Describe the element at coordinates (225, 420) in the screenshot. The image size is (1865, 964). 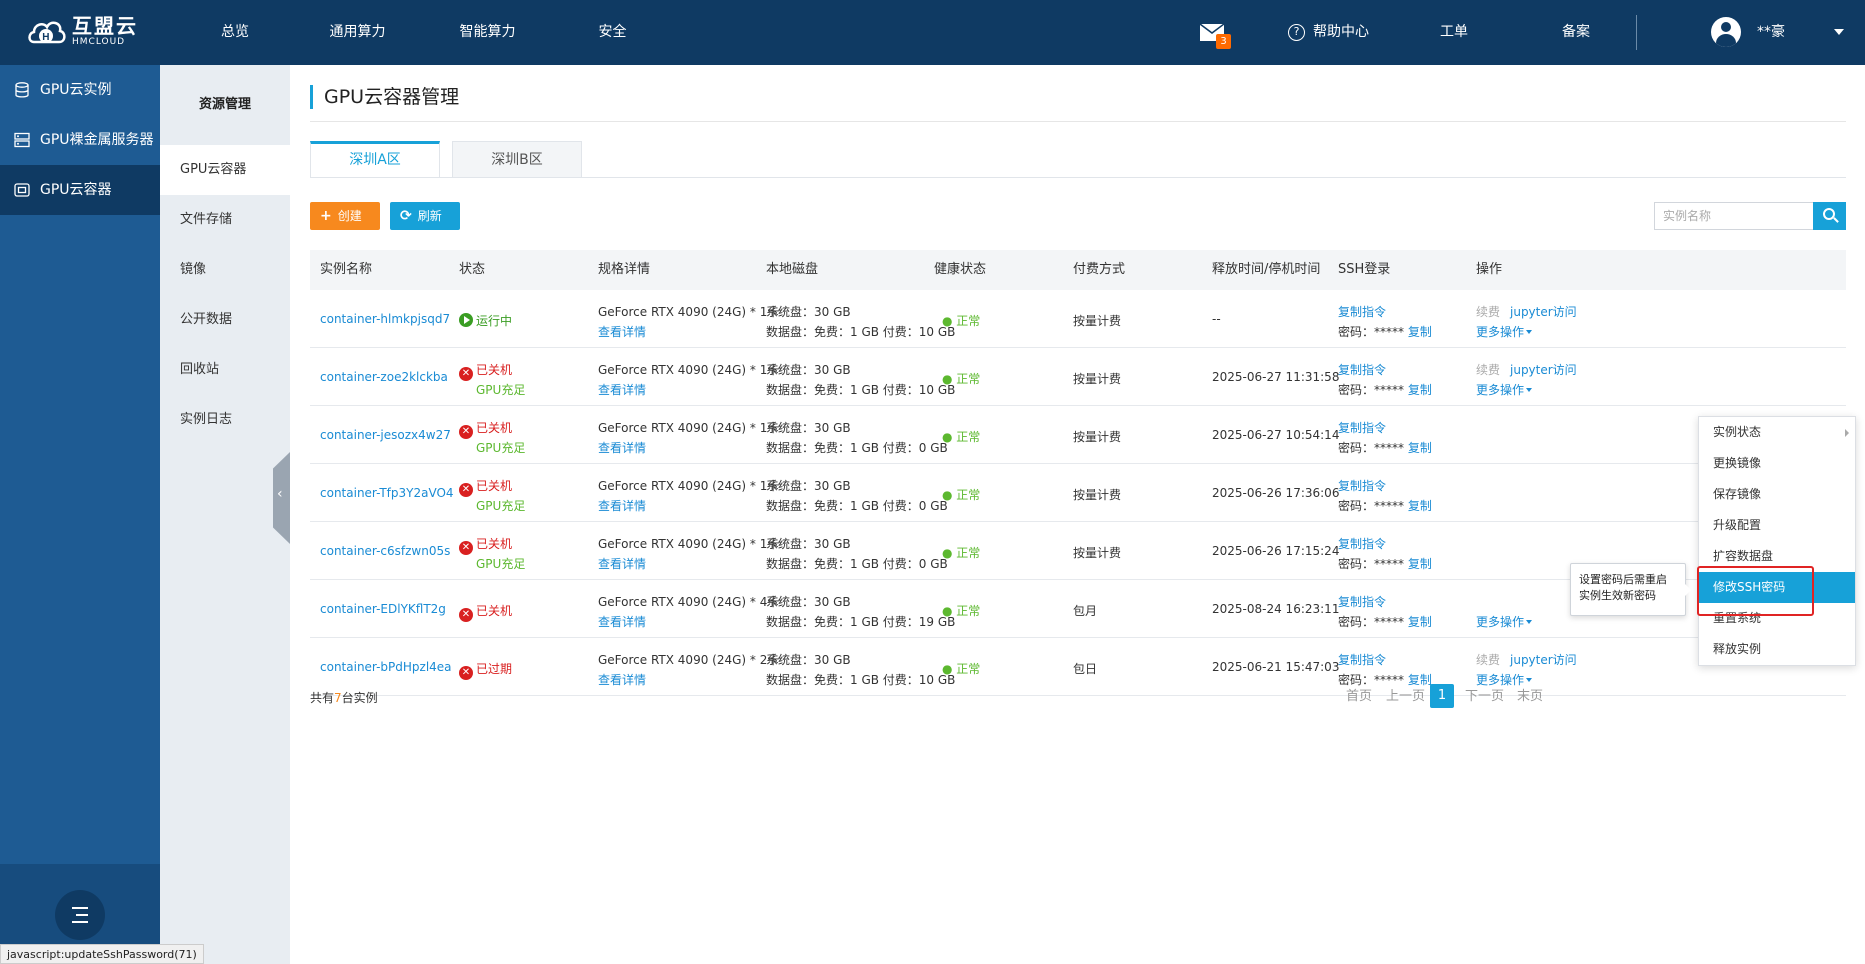
I see `subside-item-instance-log: 实例日志` at that location.